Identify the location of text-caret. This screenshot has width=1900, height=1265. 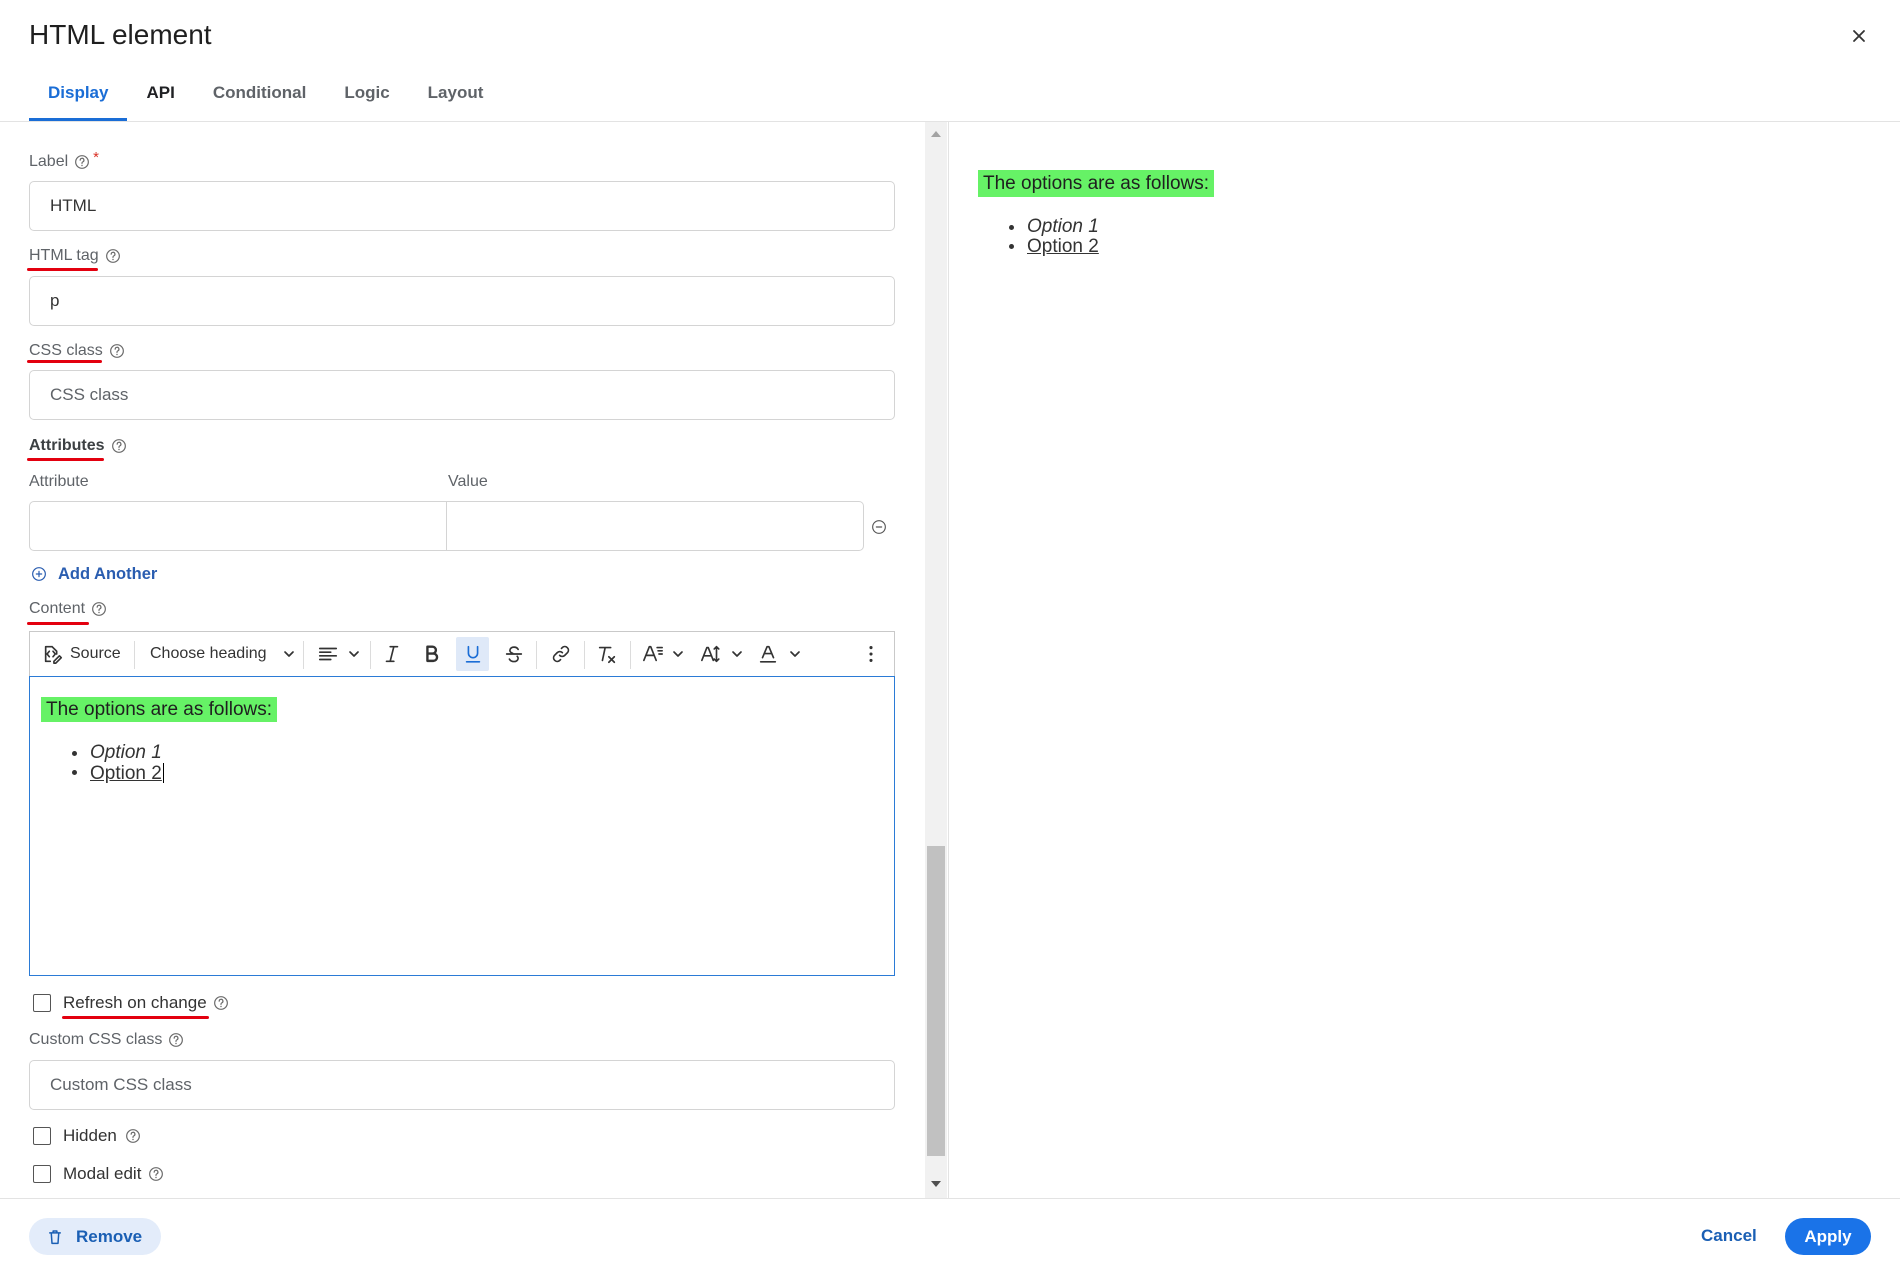
(163, 772).